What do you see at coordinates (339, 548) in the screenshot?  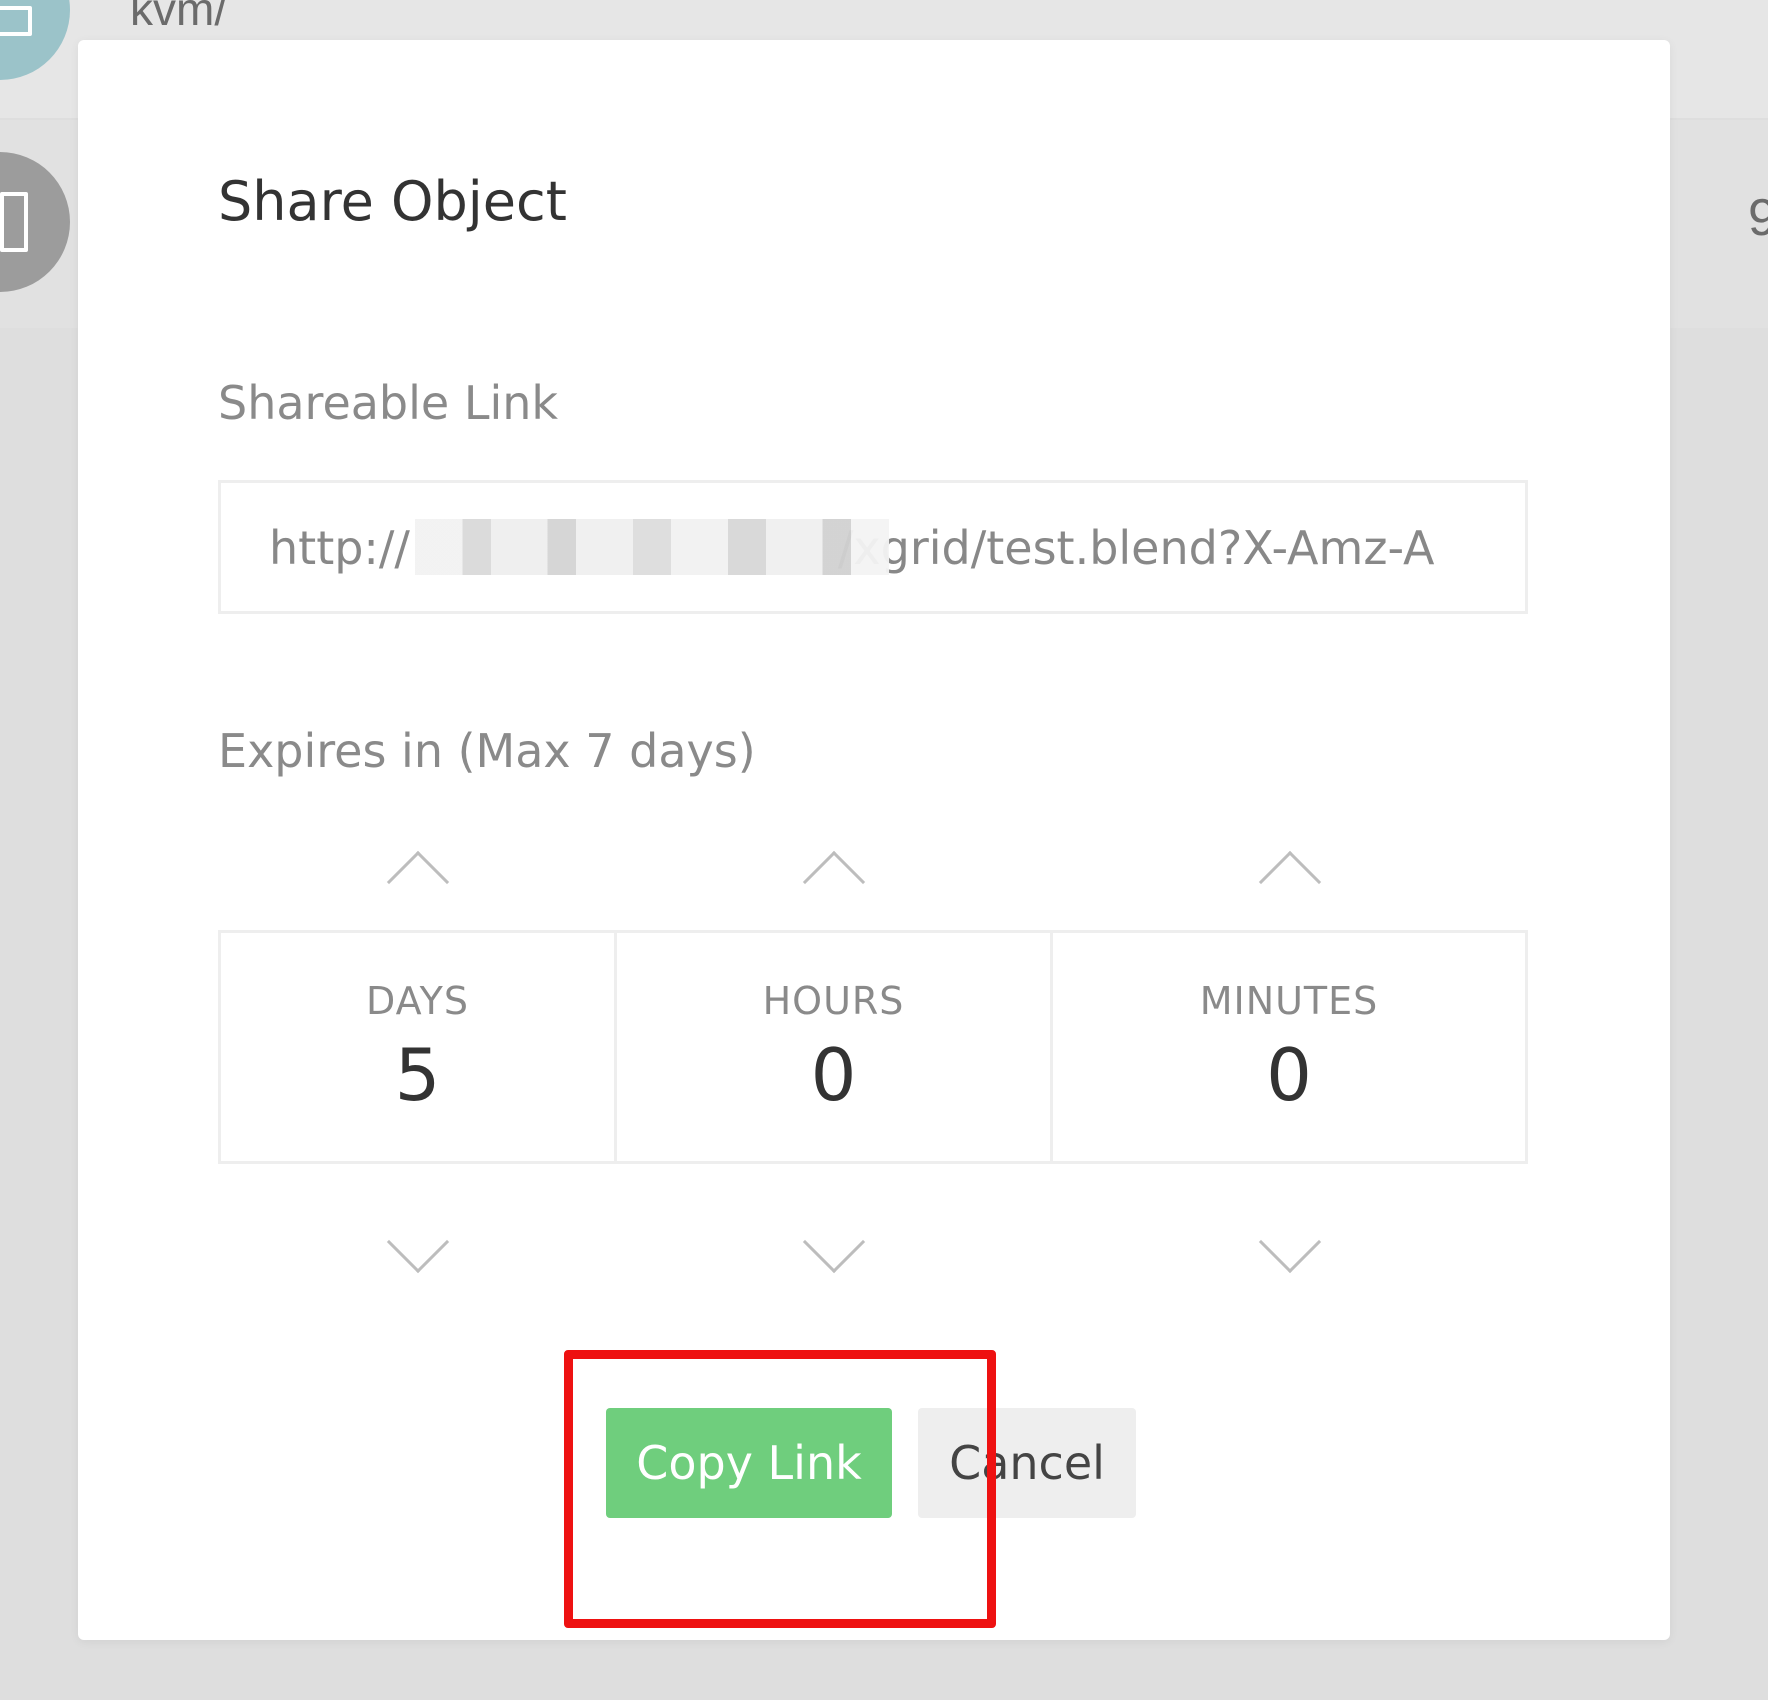 I see `link-prefix: http://` at bounding box center [339, 548].